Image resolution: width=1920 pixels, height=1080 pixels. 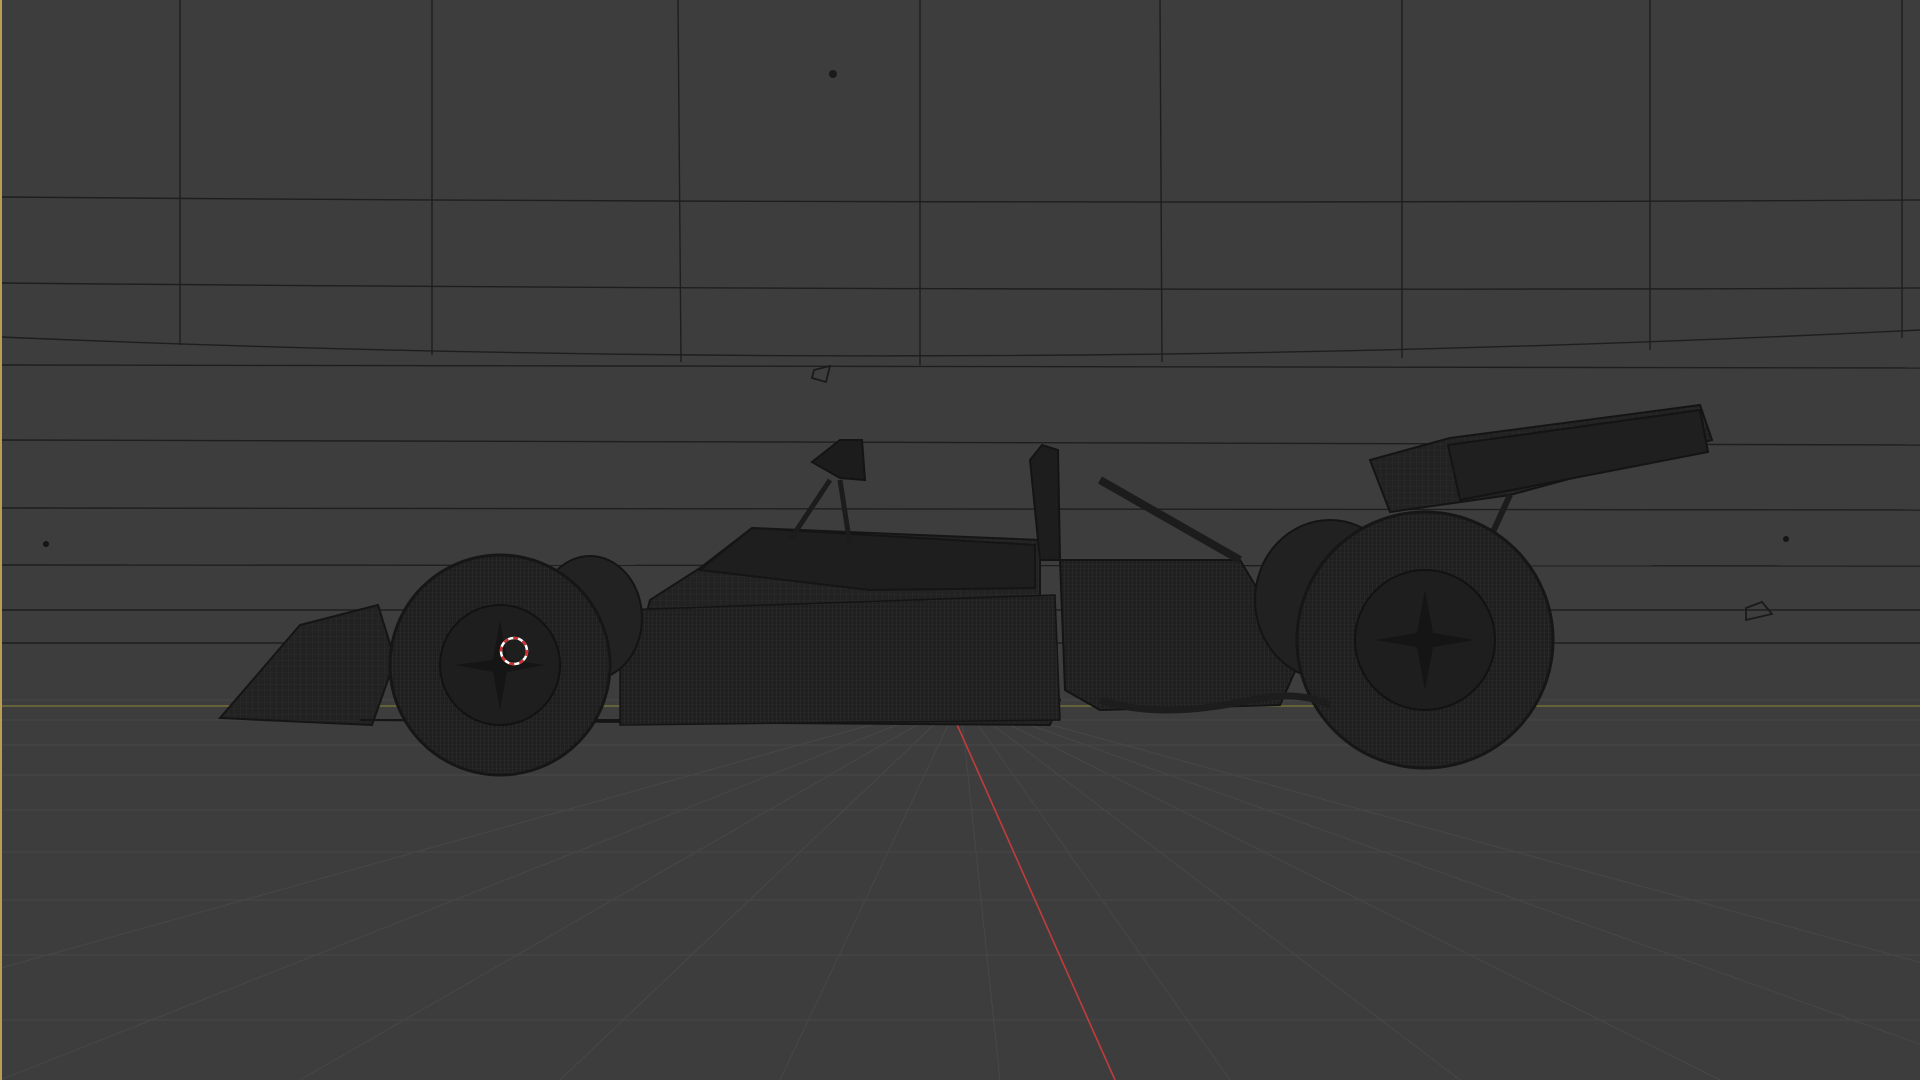 I want to click on rear-wheel, so click(x=1404, y=640).